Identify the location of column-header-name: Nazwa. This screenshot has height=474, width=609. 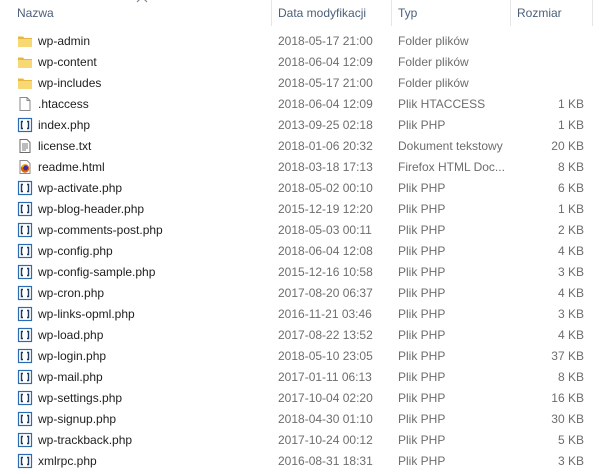
(35, 13).